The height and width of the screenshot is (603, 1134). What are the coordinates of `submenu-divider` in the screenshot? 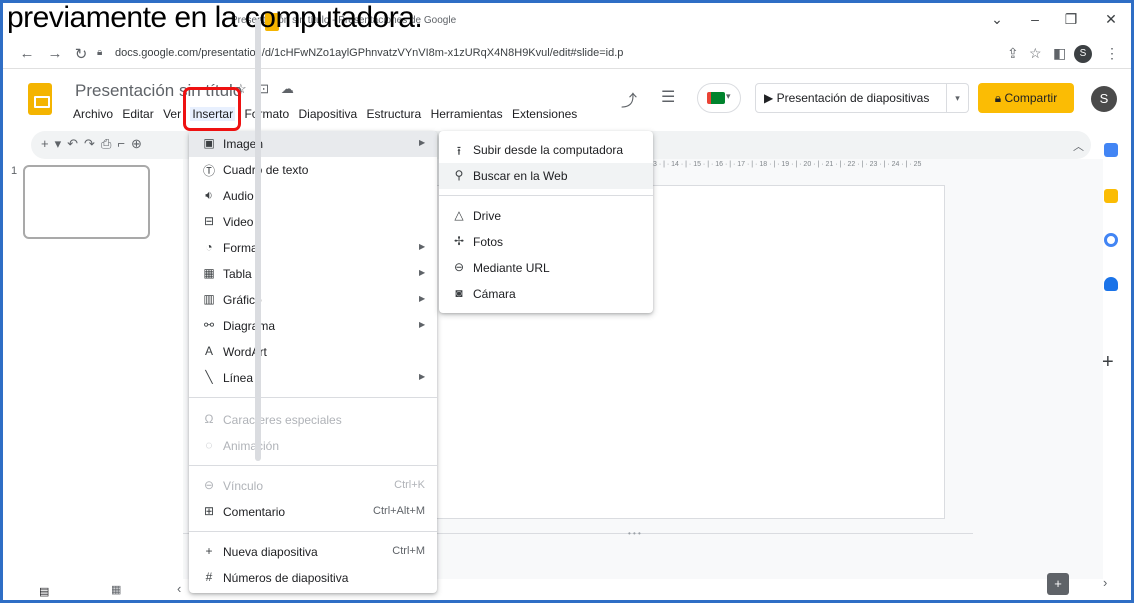 It's located at (546, 195).